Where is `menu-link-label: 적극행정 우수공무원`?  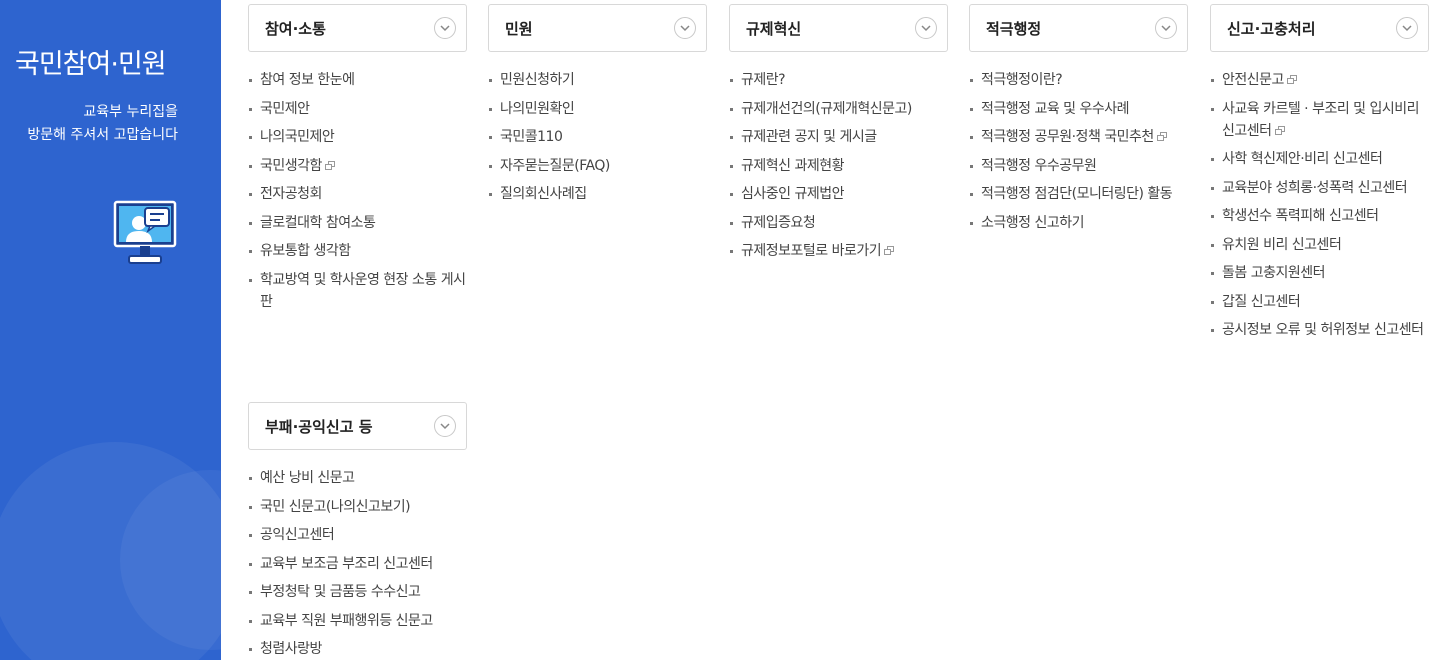
menu-link-label: 적극행정 우수공무원 is located at coordinates (1039, 165).